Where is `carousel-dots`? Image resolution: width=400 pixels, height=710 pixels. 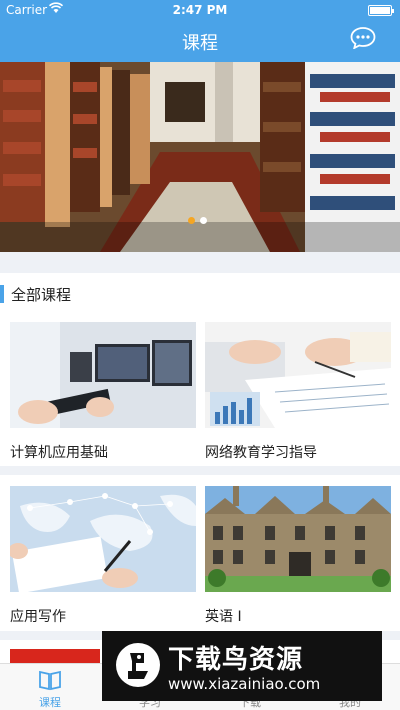 carousel-dots is located at coordinates (200, 218).